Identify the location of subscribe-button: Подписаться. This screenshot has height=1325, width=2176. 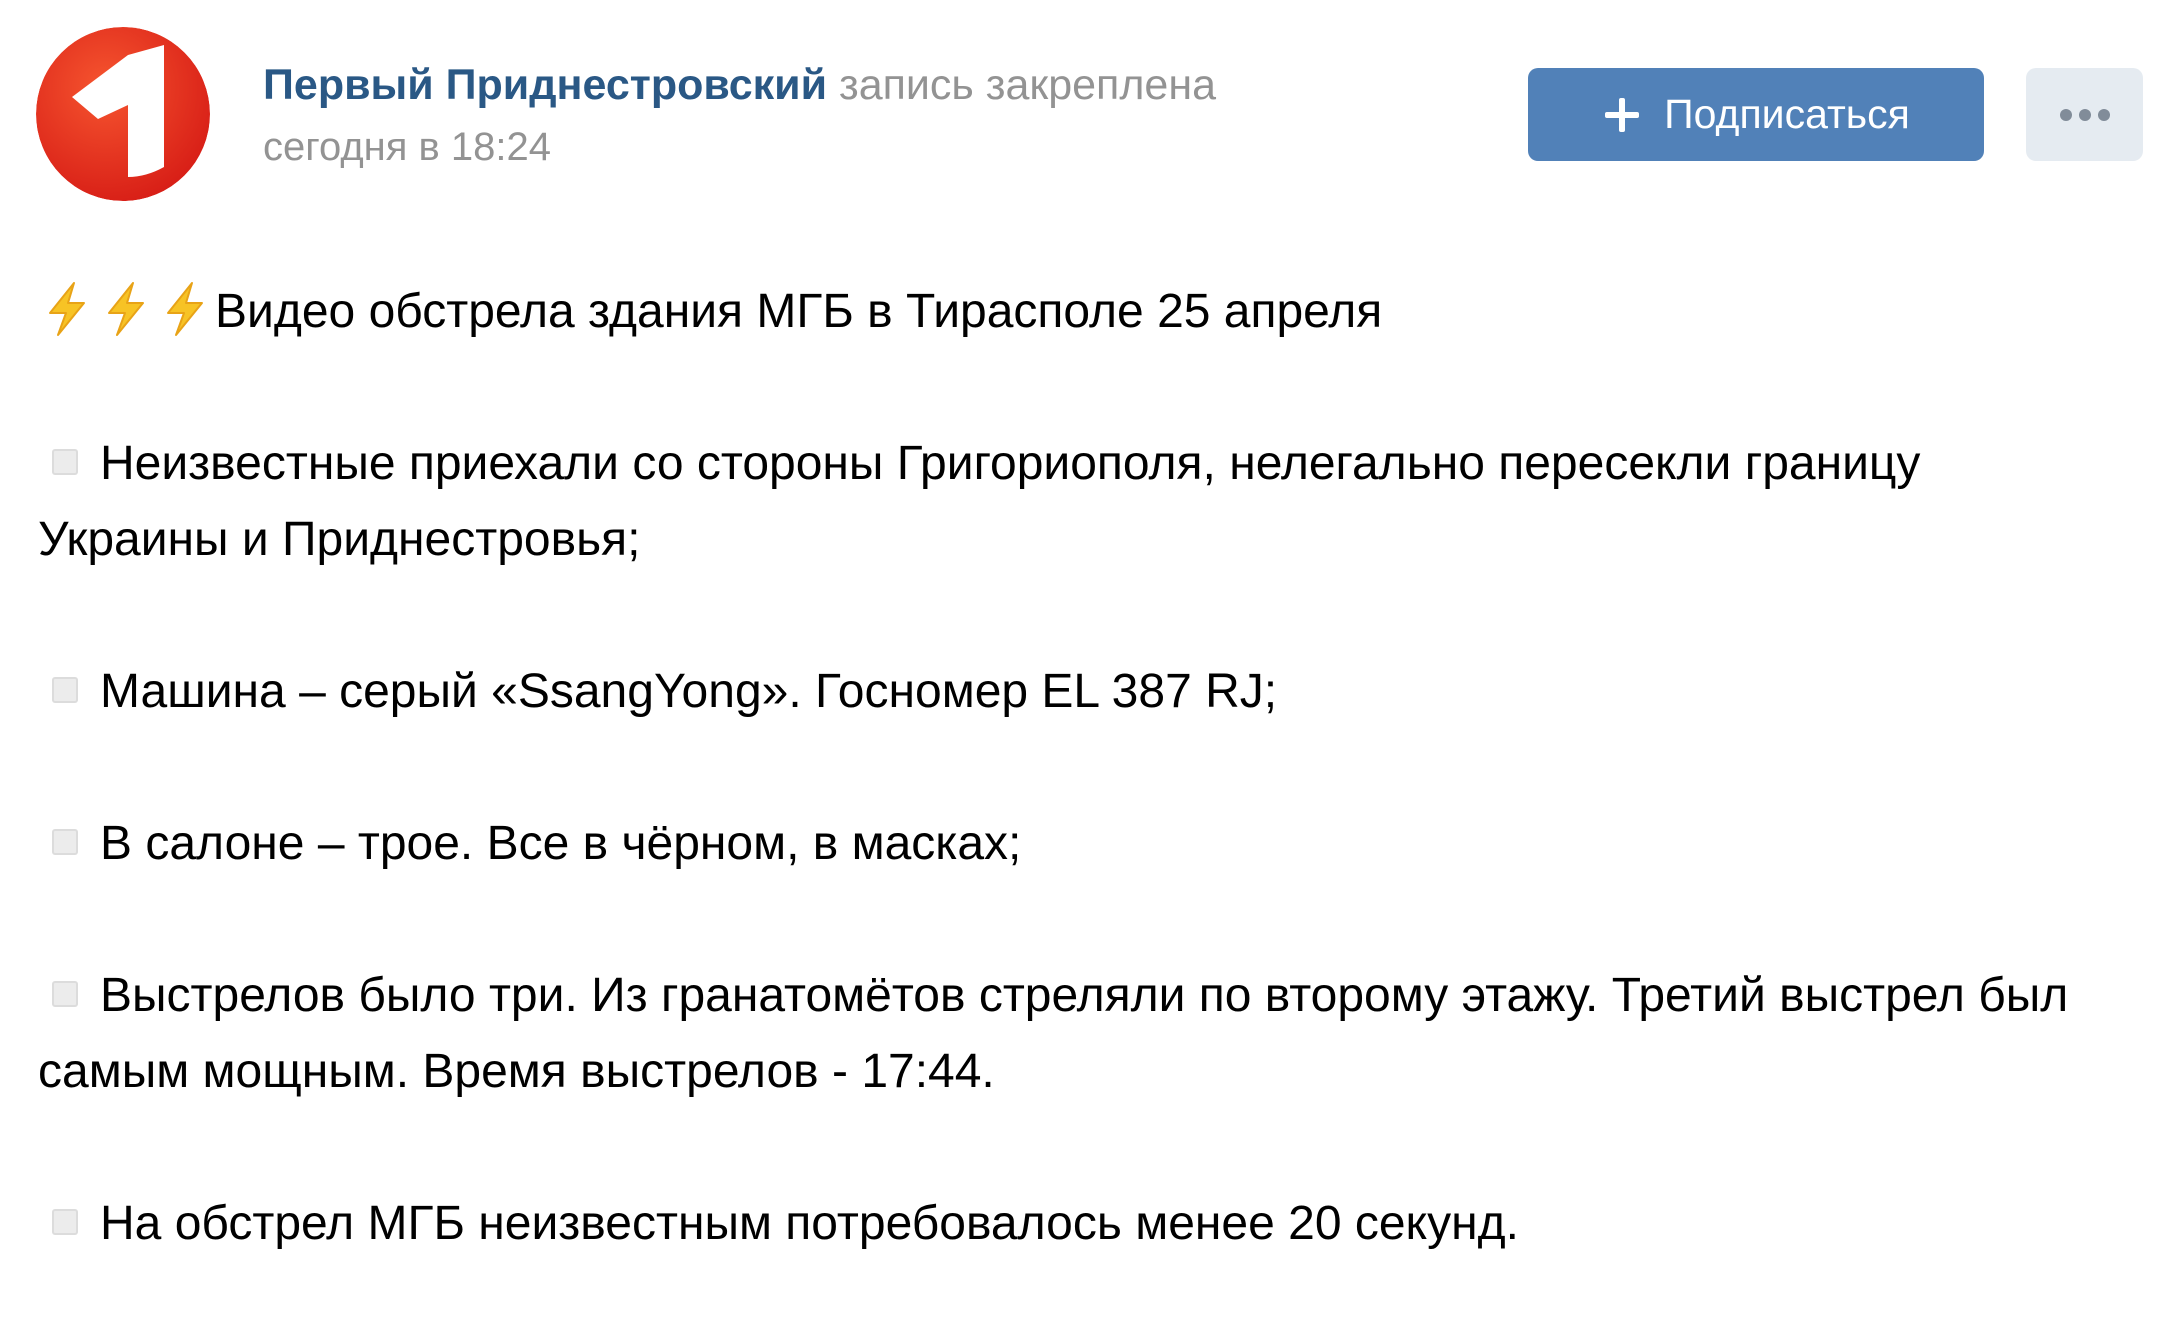
(1756, 114).